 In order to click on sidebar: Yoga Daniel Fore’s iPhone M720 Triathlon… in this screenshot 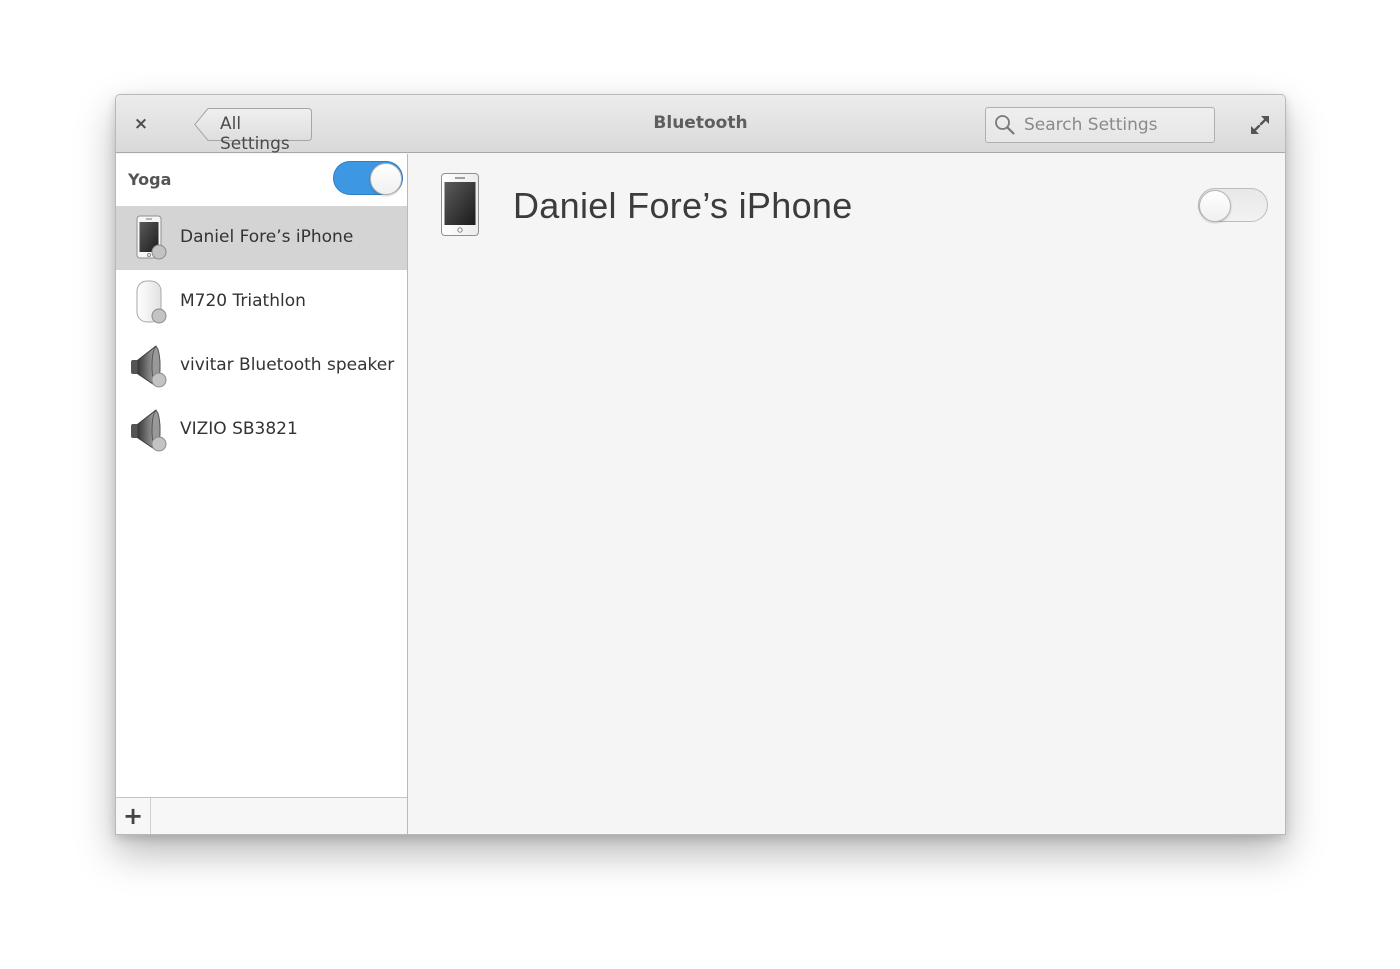, I will do `click(262, 494)`.